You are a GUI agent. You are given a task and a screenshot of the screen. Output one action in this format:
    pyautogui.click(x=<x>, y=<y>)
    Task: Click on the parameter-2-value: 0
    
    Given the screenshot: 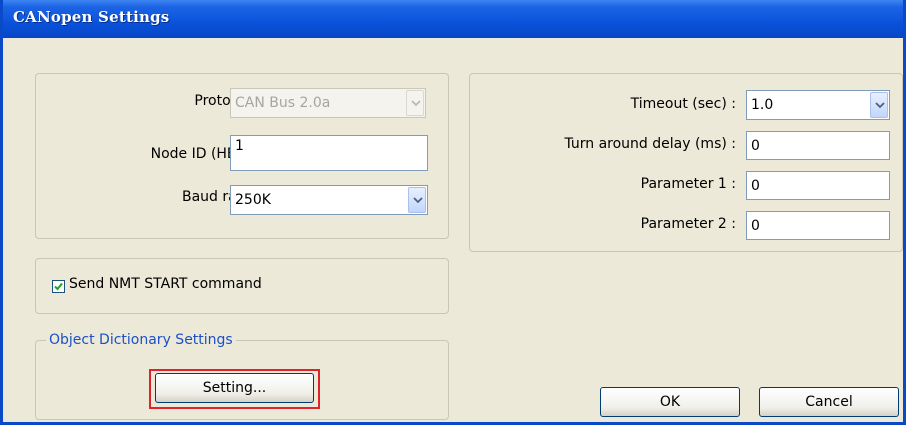 What is the action you would take?
    pyautogui.click(x=755, y=226)
    